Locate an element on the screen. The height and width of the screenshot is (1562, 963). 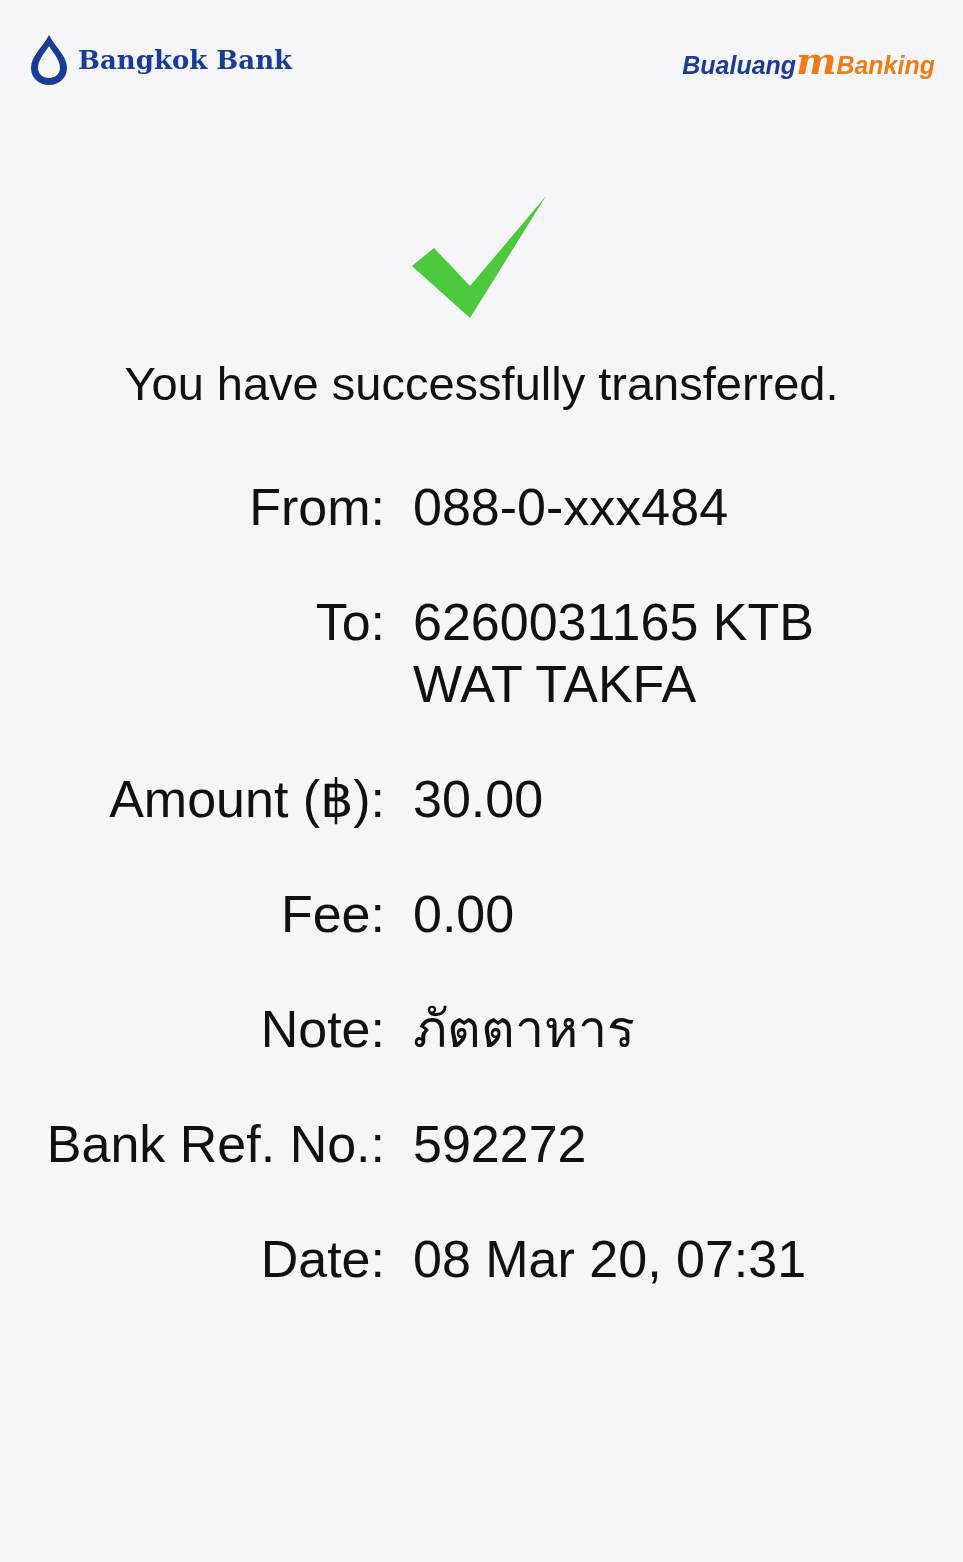
bank-name: Bangkok Bank is located at coordinates (185, 60).